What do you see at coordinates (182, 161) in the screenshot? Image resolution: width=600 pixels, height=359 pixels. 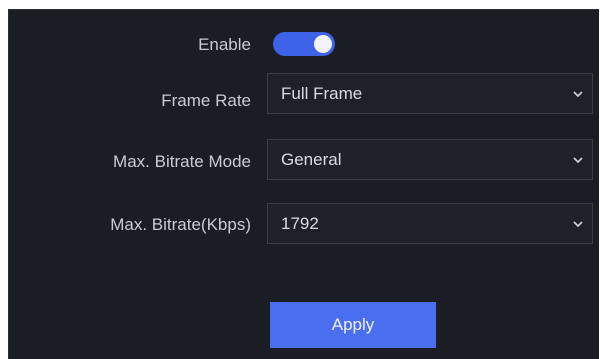 I see `bitrate-mode-label: Max. Bitrate Mode` at bounding box center [182, 161].